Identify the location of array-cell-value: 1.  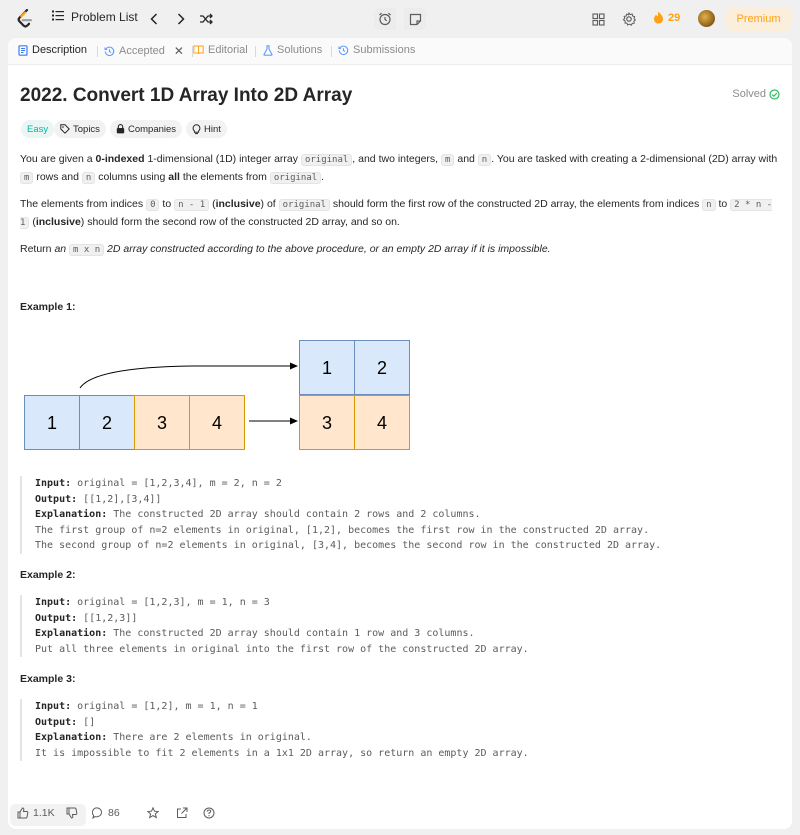
(52, 423).